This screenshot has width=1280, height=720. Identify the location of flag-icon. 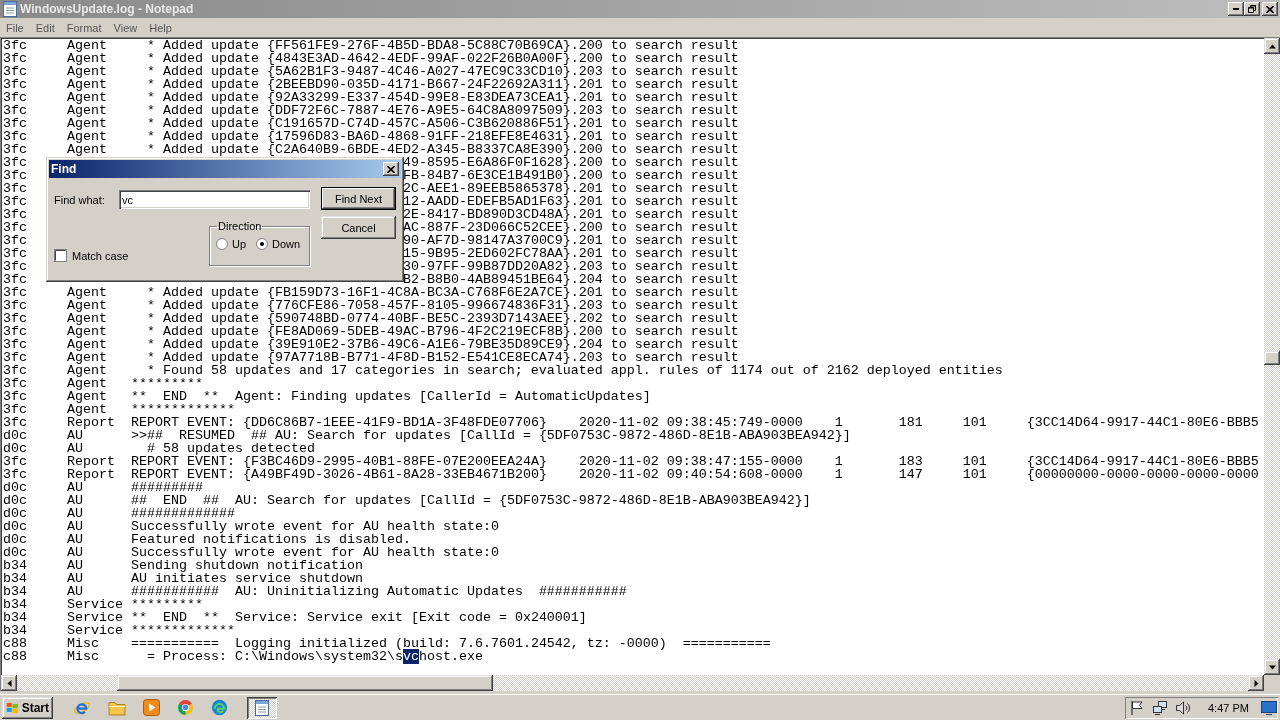
(1137, 707).